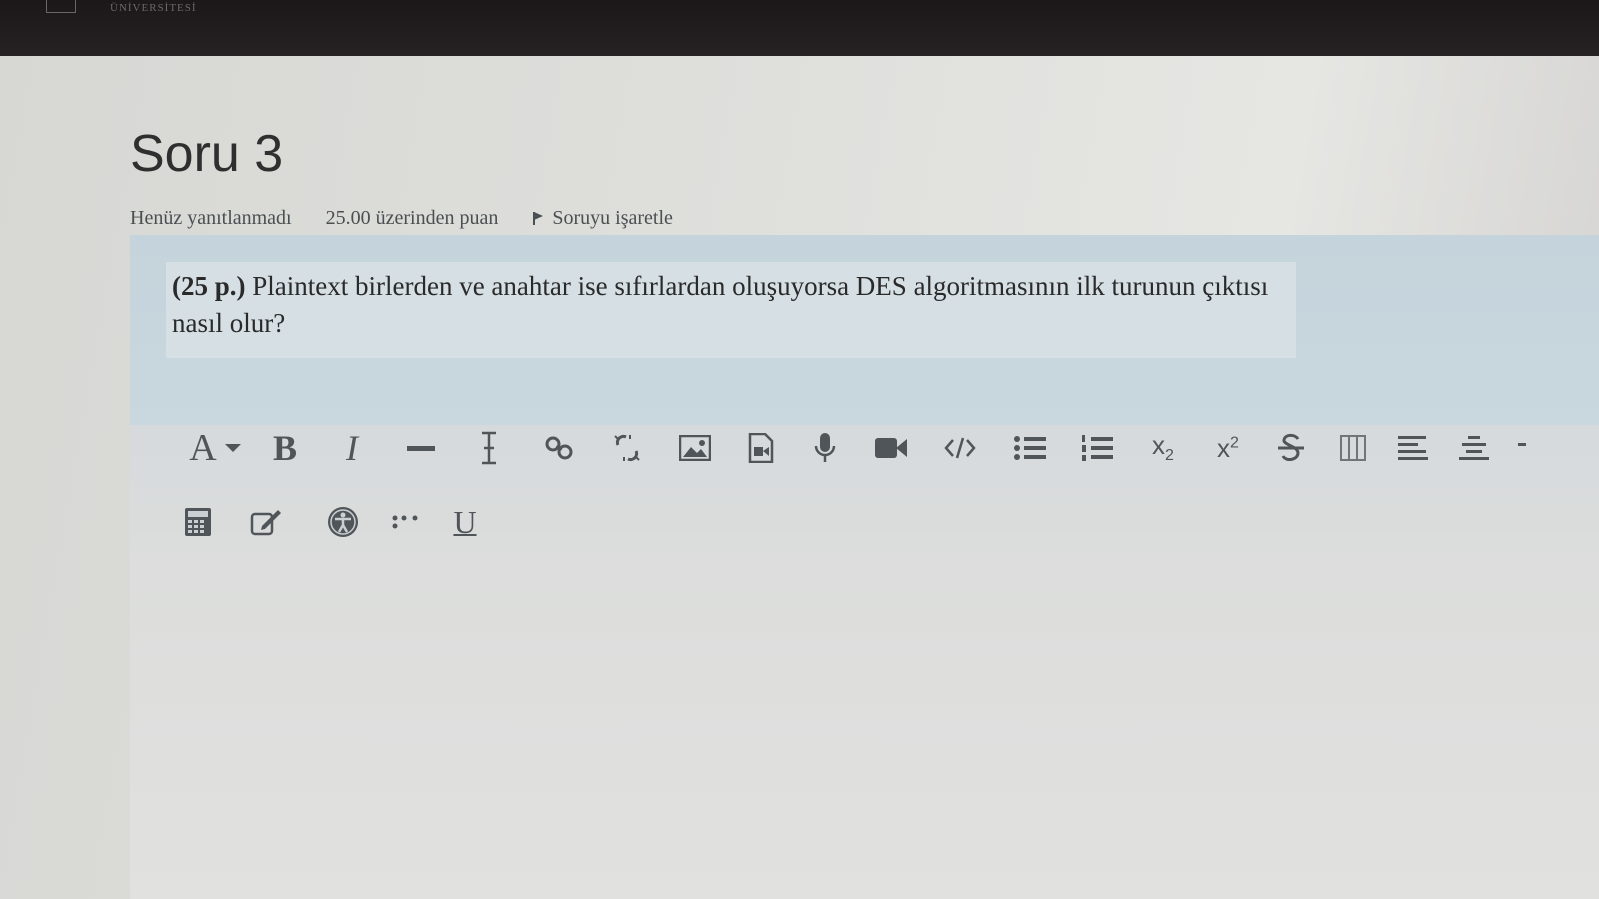 This screenshot has height=899, width=1599. I want to click on link-button, so click(559, 448).